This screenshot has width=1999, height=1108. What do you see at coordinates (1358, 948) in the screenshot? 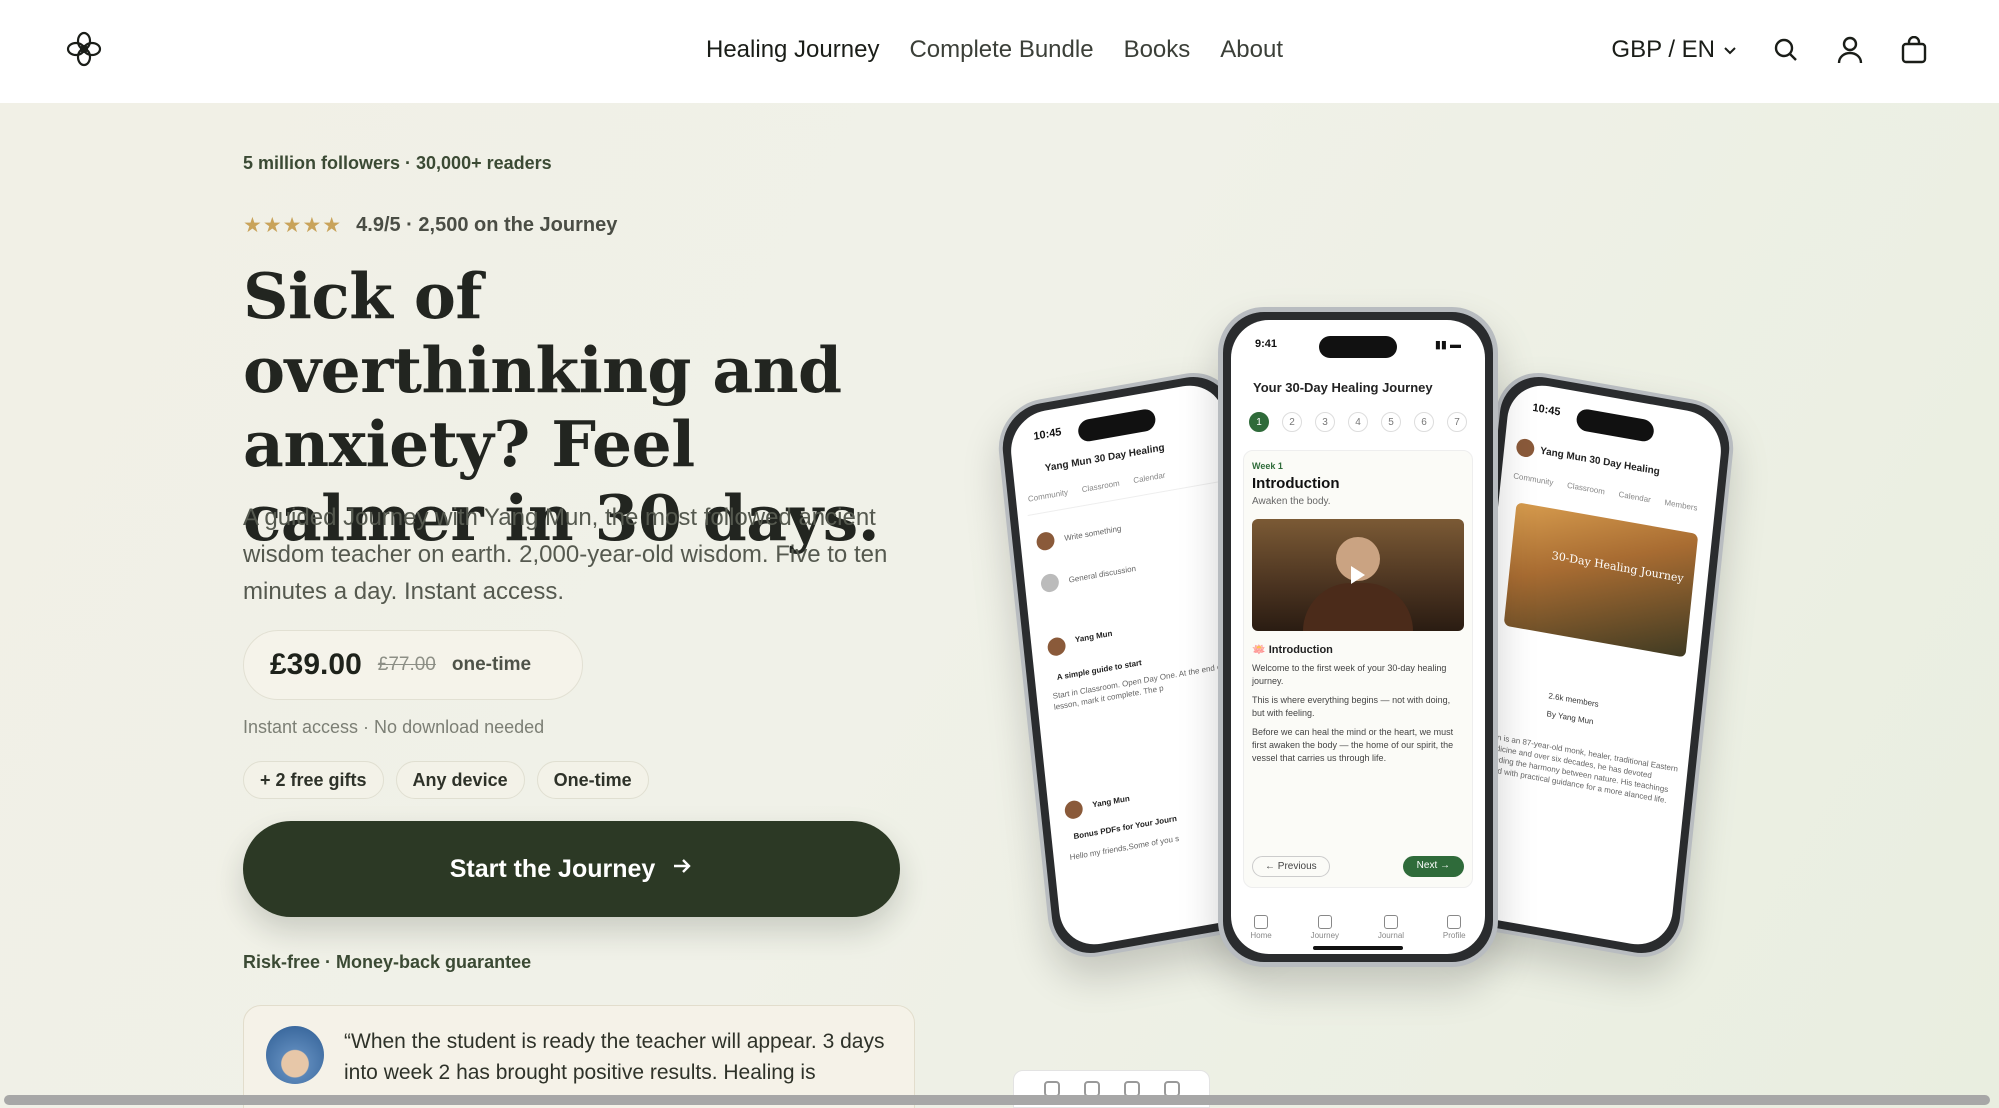
I see `home-indicator` at bounding box center [1358, 948].